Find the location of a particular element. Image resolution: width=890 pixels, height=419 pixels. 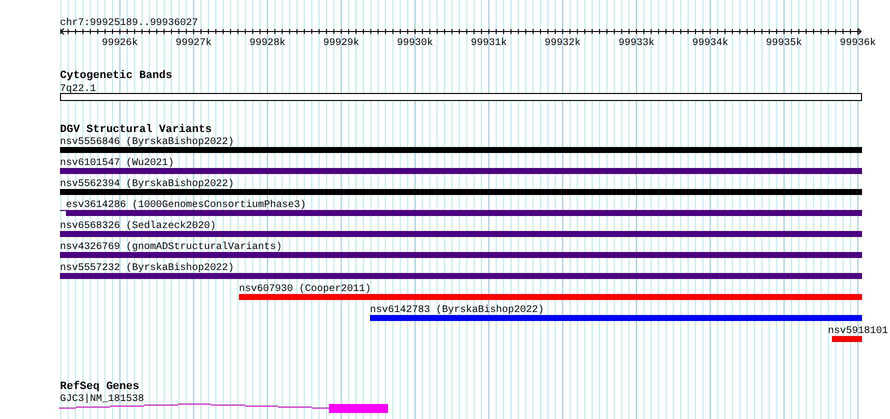

ruler-tick-label: 99930k is located at coordinates (415, 43).